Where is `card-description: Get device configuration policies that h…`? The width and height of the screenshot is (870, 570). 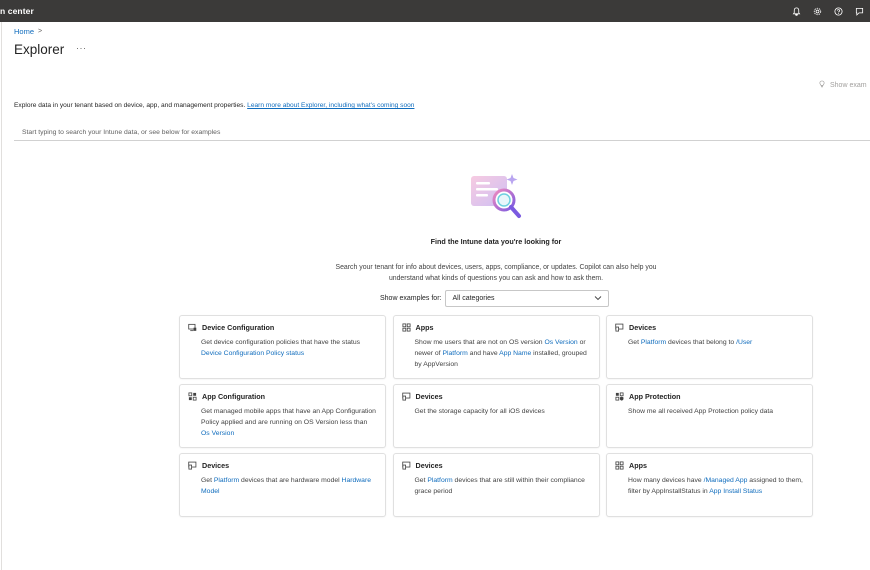 card-description: Get device configuration policies that h… is located at coordinates (282, 349).